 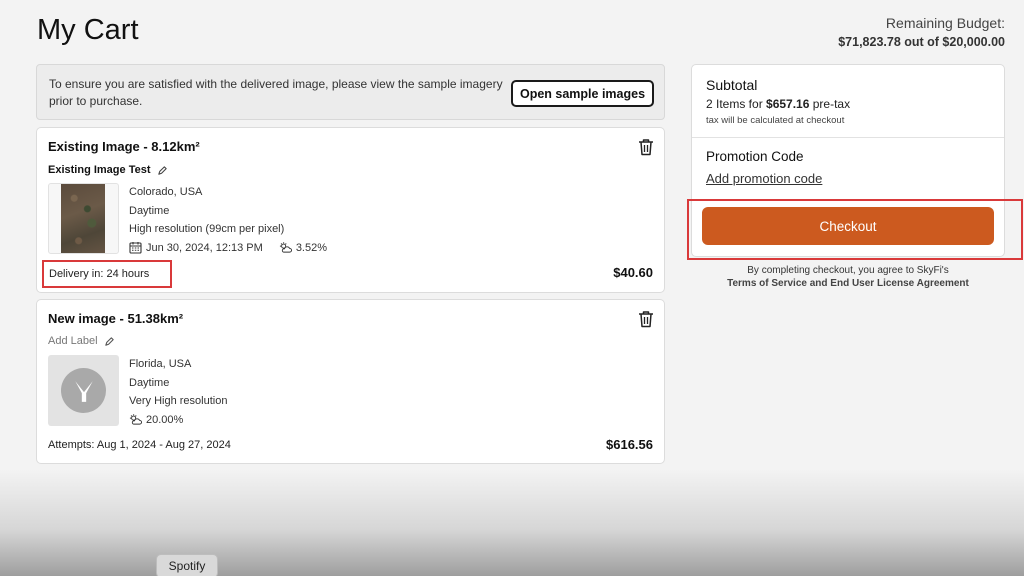 What do you see at coordinates (764, 178) in the screenshot?
I see `add-promotion-code-link: Add promotion code` at bounding box center [764, 178].